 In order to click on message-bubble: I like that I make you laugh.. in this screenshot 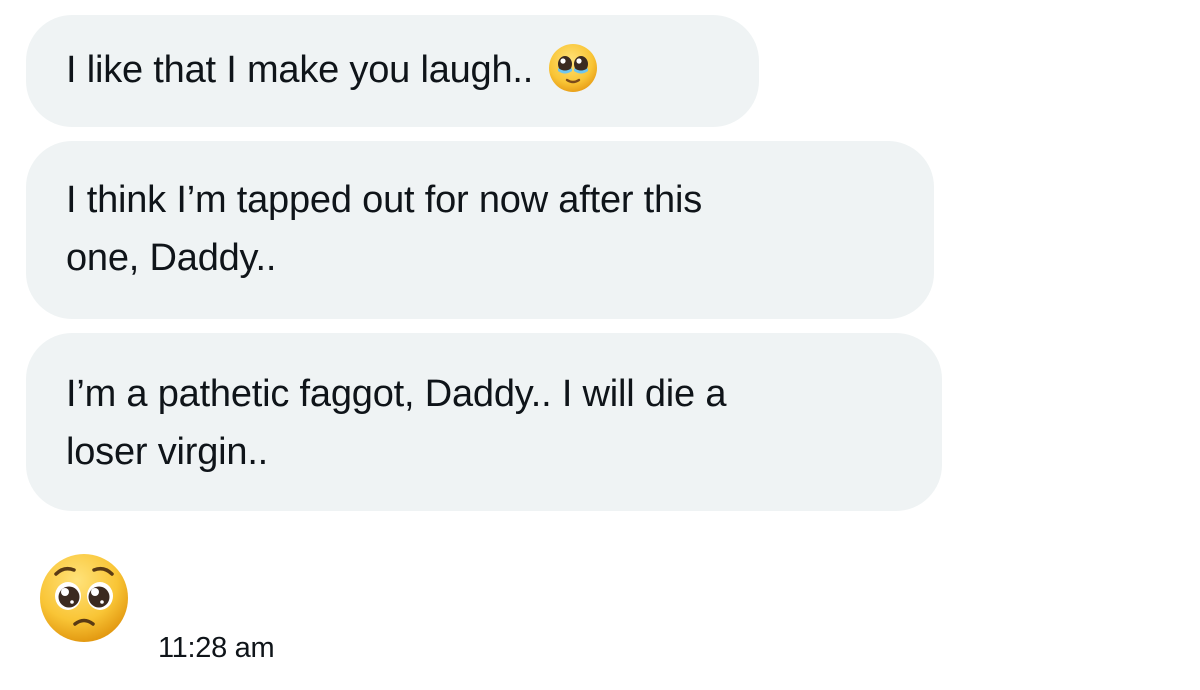, I will do `click(392, 71)`.